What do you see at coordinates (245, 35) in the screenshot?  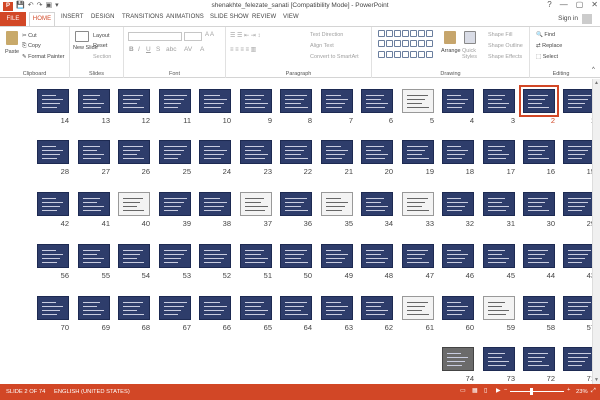 I see `bullets-icon: ☰ ☰ ⇤ ⇥ ↕` at bounding box center [245, 35].